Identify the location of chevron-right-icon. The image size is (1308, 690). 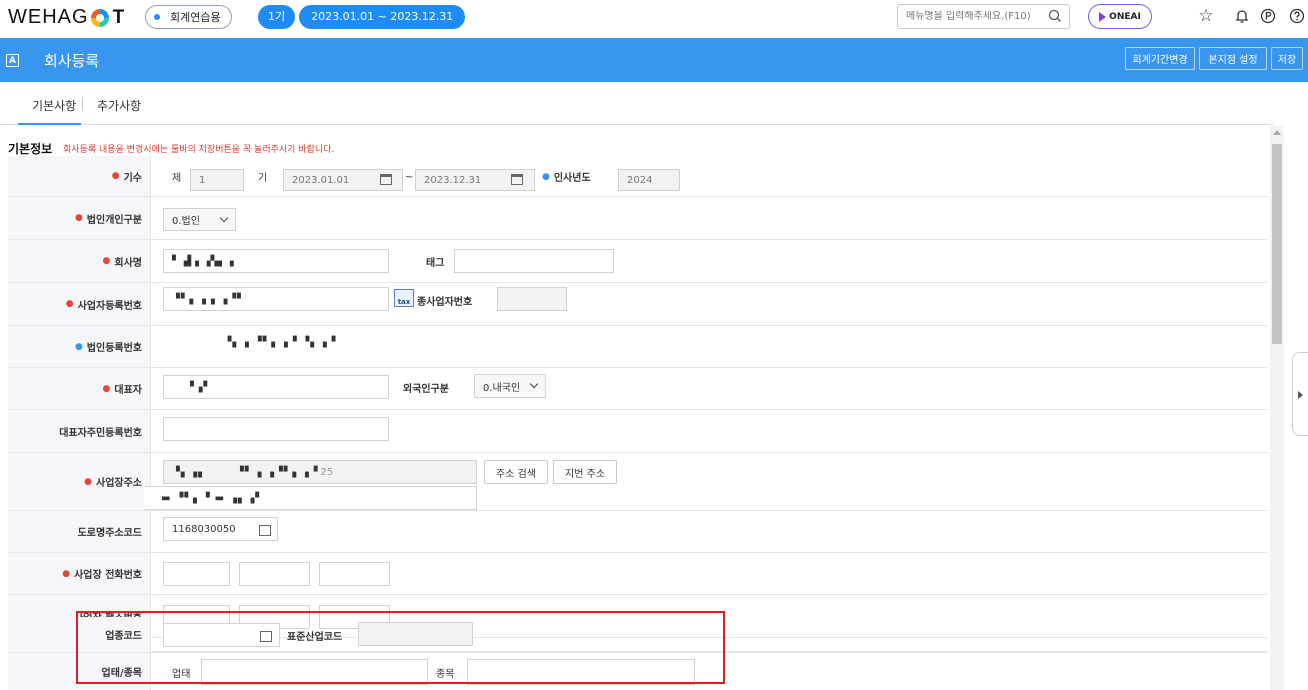
(1300, 395).